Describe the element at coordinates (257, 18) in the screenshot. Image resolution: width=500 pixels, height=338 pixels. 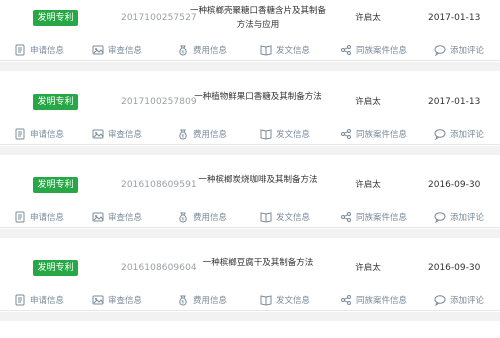
I see `patent-title: 一种槟榔壳聚糖口香糖含片及其制备方法与应用` at that location.